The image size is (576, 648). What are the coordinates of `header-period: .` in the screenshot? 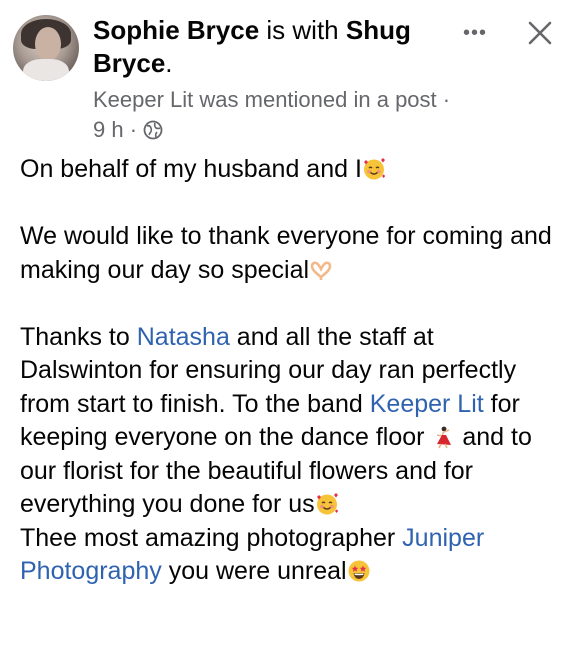 It's located at (169, 63).